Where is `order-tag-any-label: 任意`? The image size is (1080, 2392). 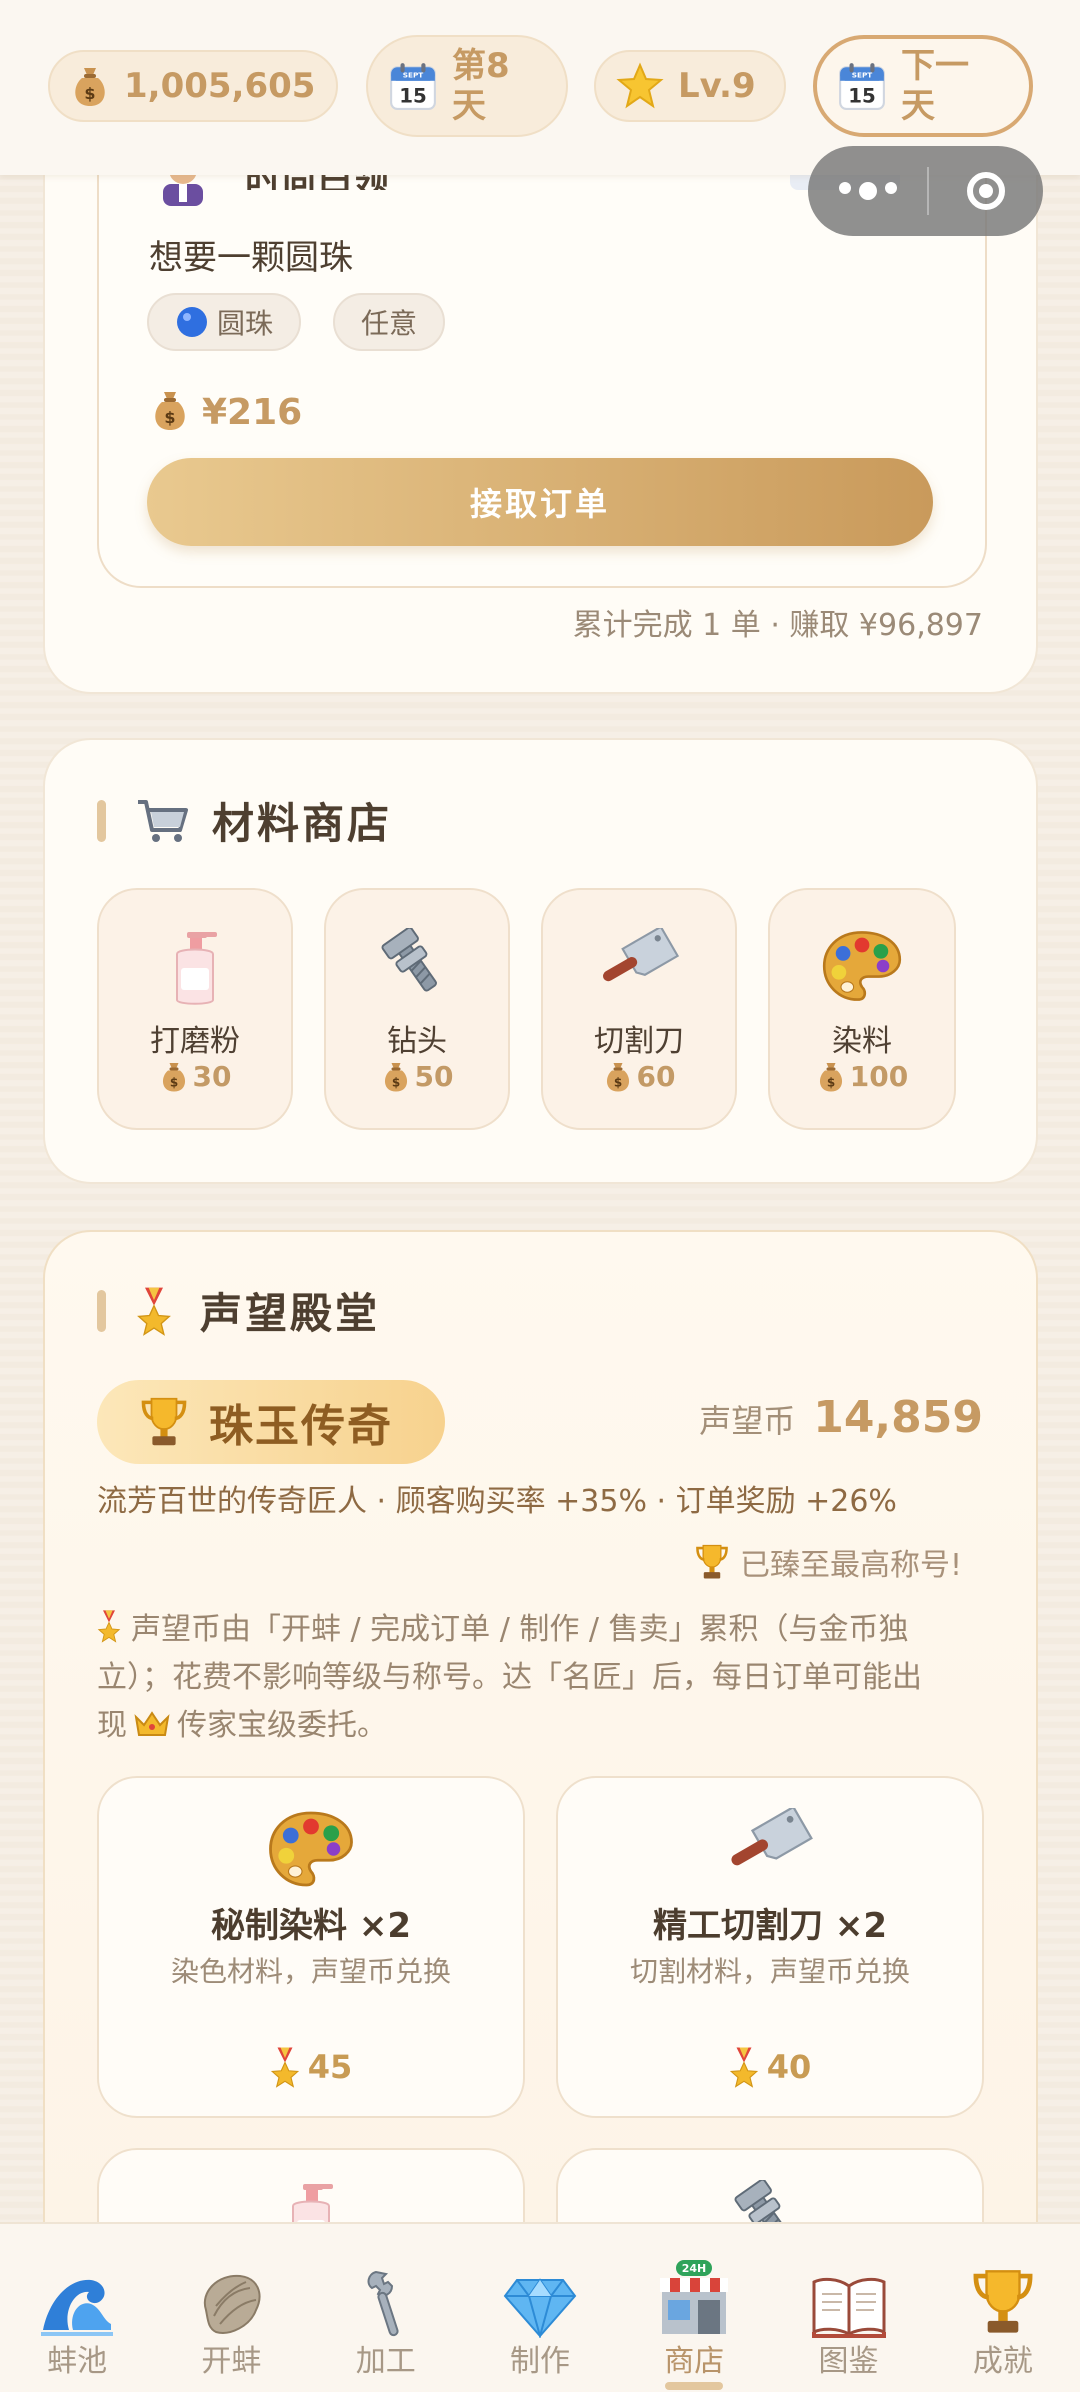
order-tag-any-label: 任意 is located at coordinates (389, 323).